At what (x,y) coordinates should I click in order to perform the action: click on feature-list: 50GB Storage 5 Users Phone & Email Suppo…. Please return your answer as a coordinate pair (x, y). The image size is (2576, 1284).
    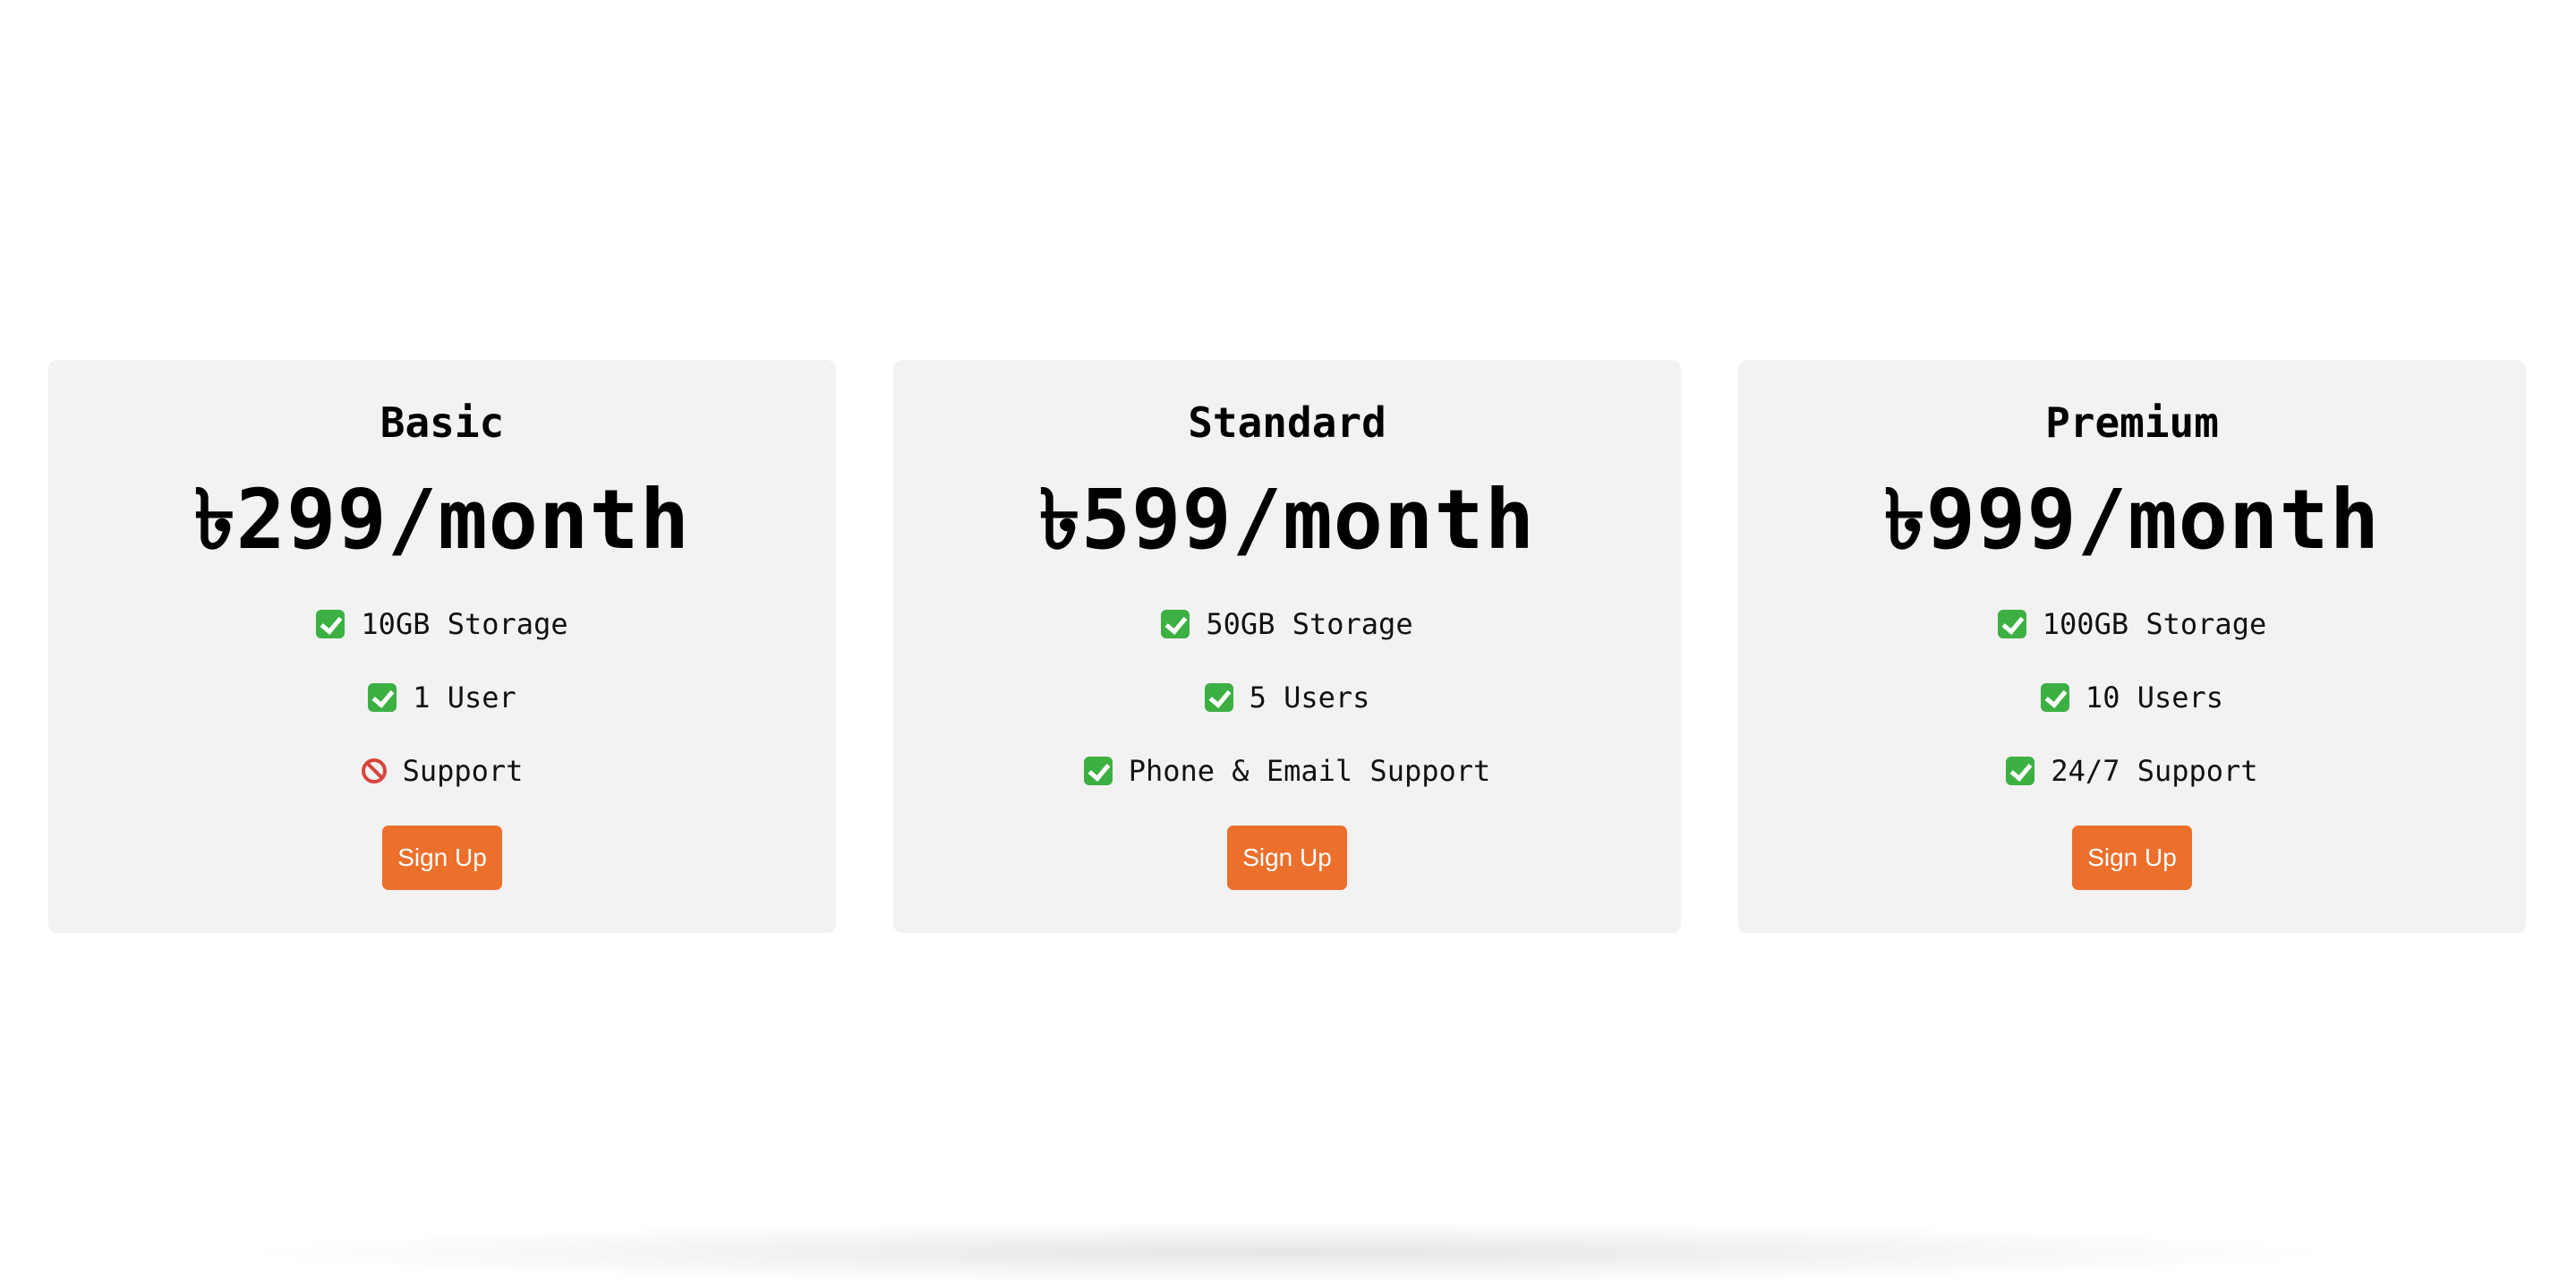
    Looking at the image, I should click on (1287, 697).